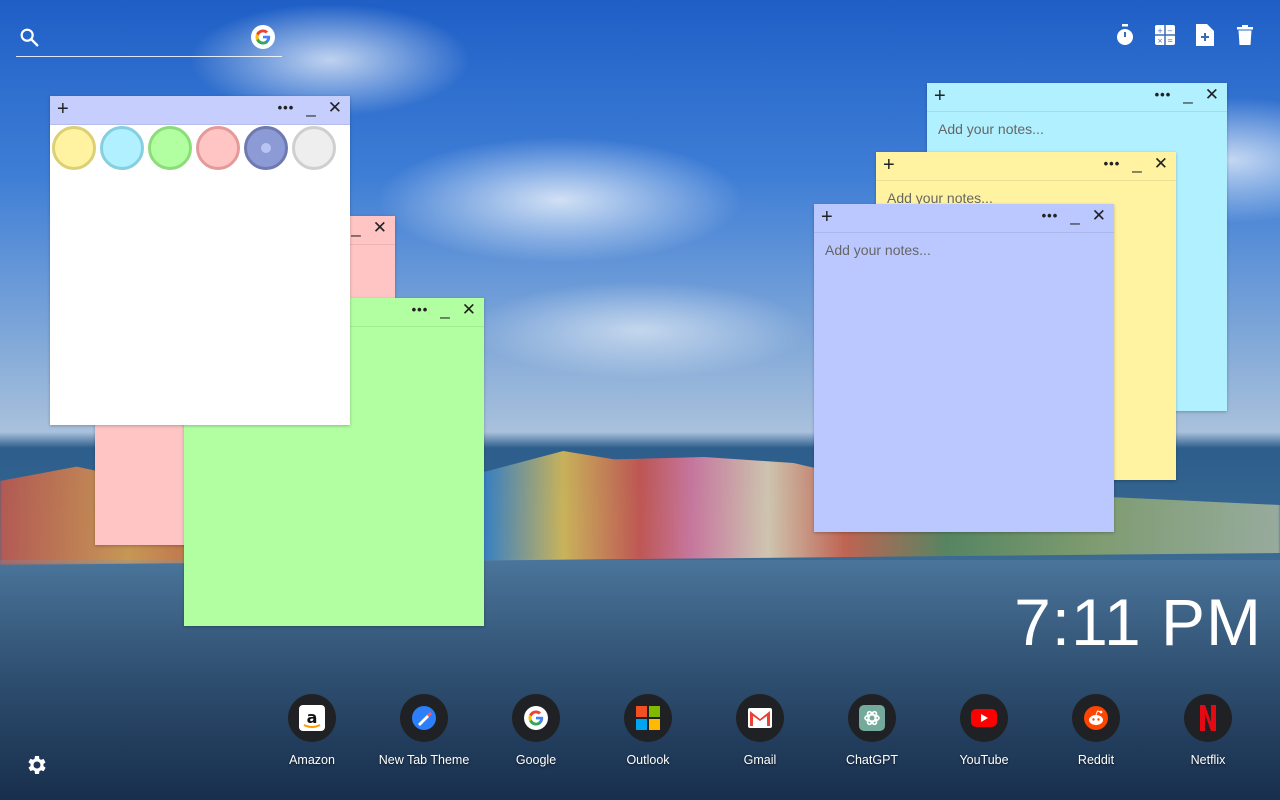  I want to click on gear-icon, so click(36, 765).